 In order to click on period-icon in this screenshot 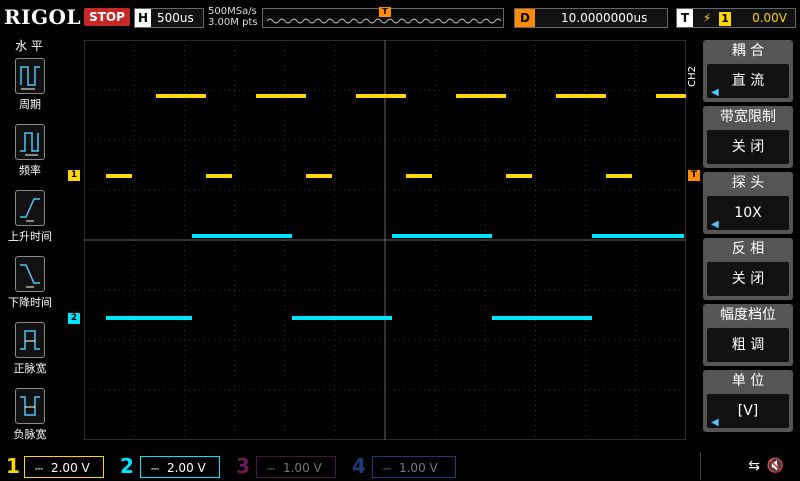, I will do `click(30, 76)`.